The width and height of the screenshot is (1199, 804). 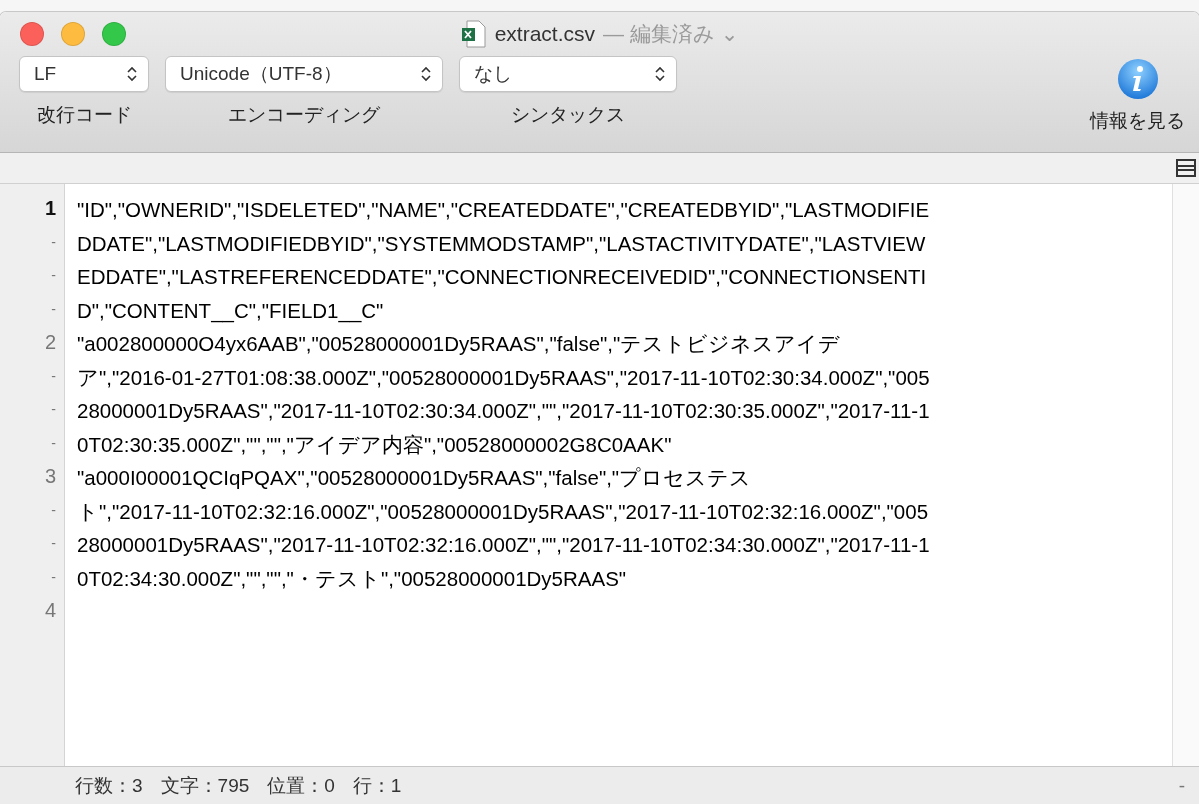 I want to click on status-item: 文字：795, so click(x=205, y=785).